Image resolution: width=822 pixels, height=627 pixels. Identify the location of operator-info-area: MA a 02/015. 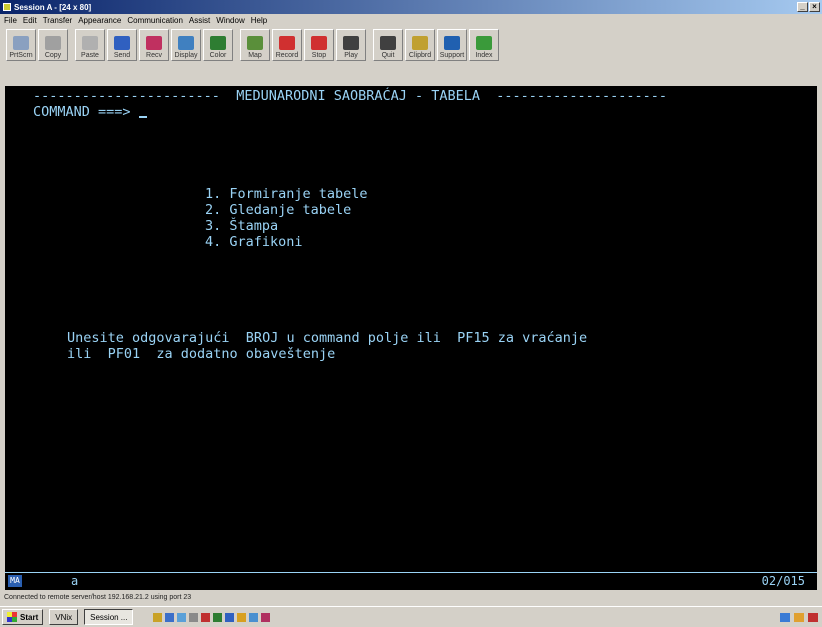
(411, 581).